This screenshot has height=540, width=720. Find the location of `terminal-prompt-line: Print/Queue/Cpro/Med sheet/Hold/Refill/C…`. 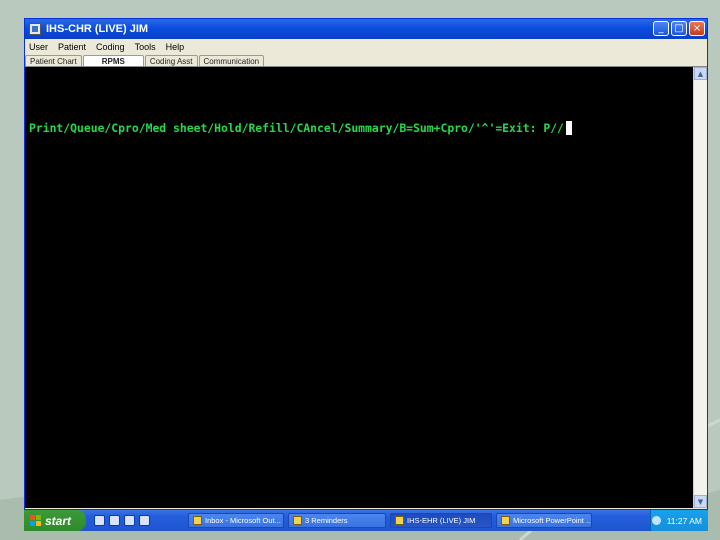

terminal-prompt-line: Print/Queue/Cpro/Med sheet/Hold/Refill/C… is located at coordinates (300, 128).